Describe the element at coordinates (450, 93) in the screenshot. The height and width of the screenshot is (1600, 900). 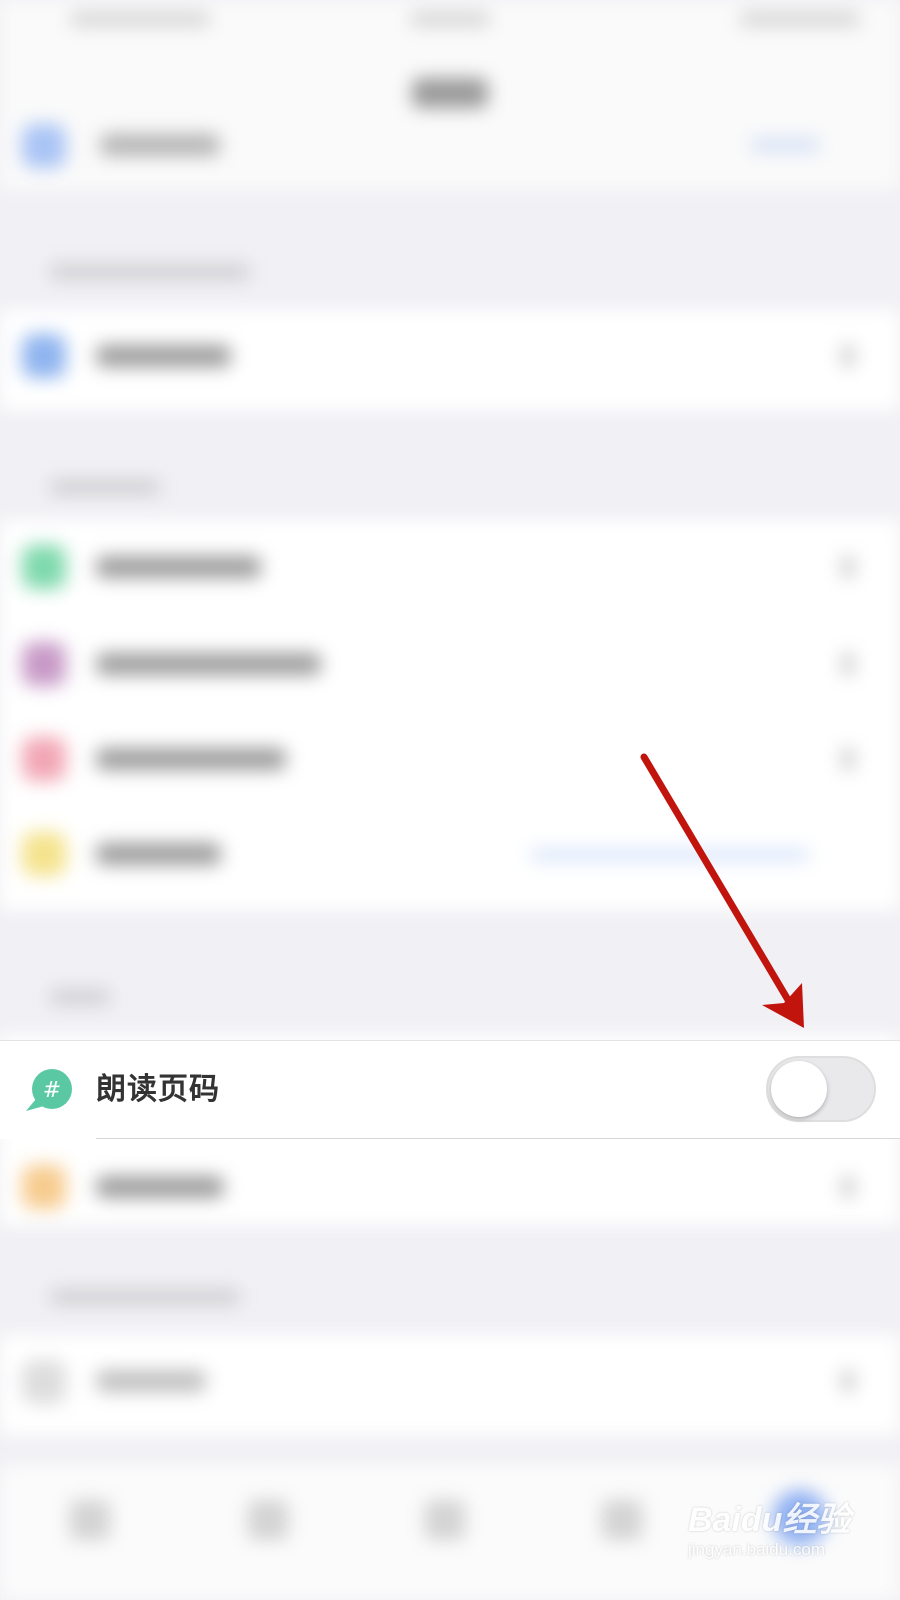
I see `nav-title` at that location.